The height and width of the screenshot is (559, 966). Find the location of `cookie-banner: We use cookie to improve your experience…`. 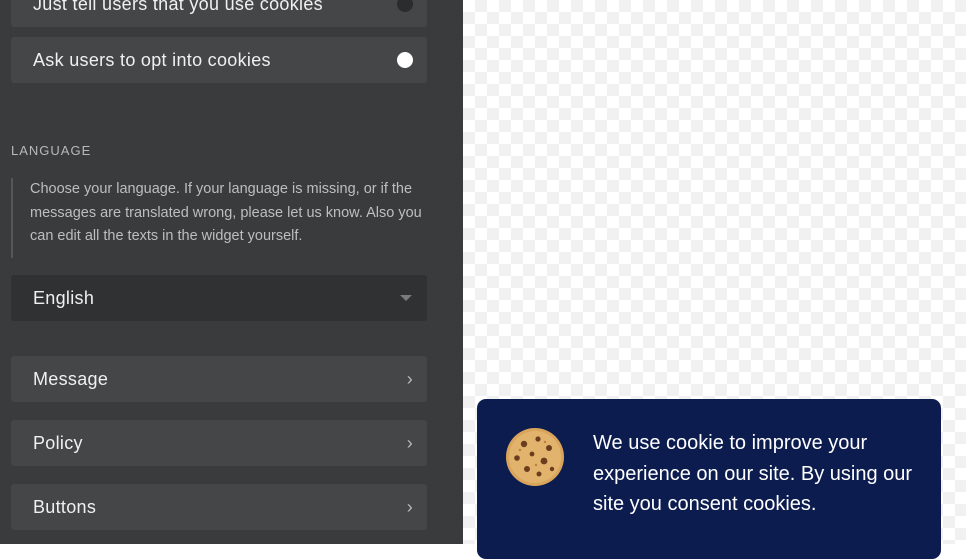

cookie-banner: We use cookie to improve your experience… is located at coordinates (709, 479).